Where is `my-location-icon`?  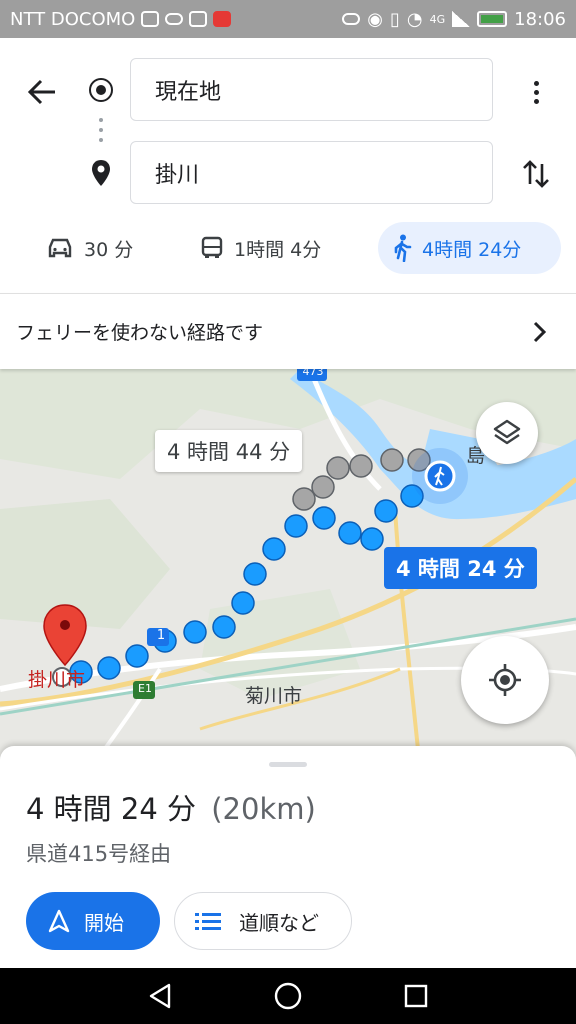 my-location-icon is located at coordinates (505, 680).